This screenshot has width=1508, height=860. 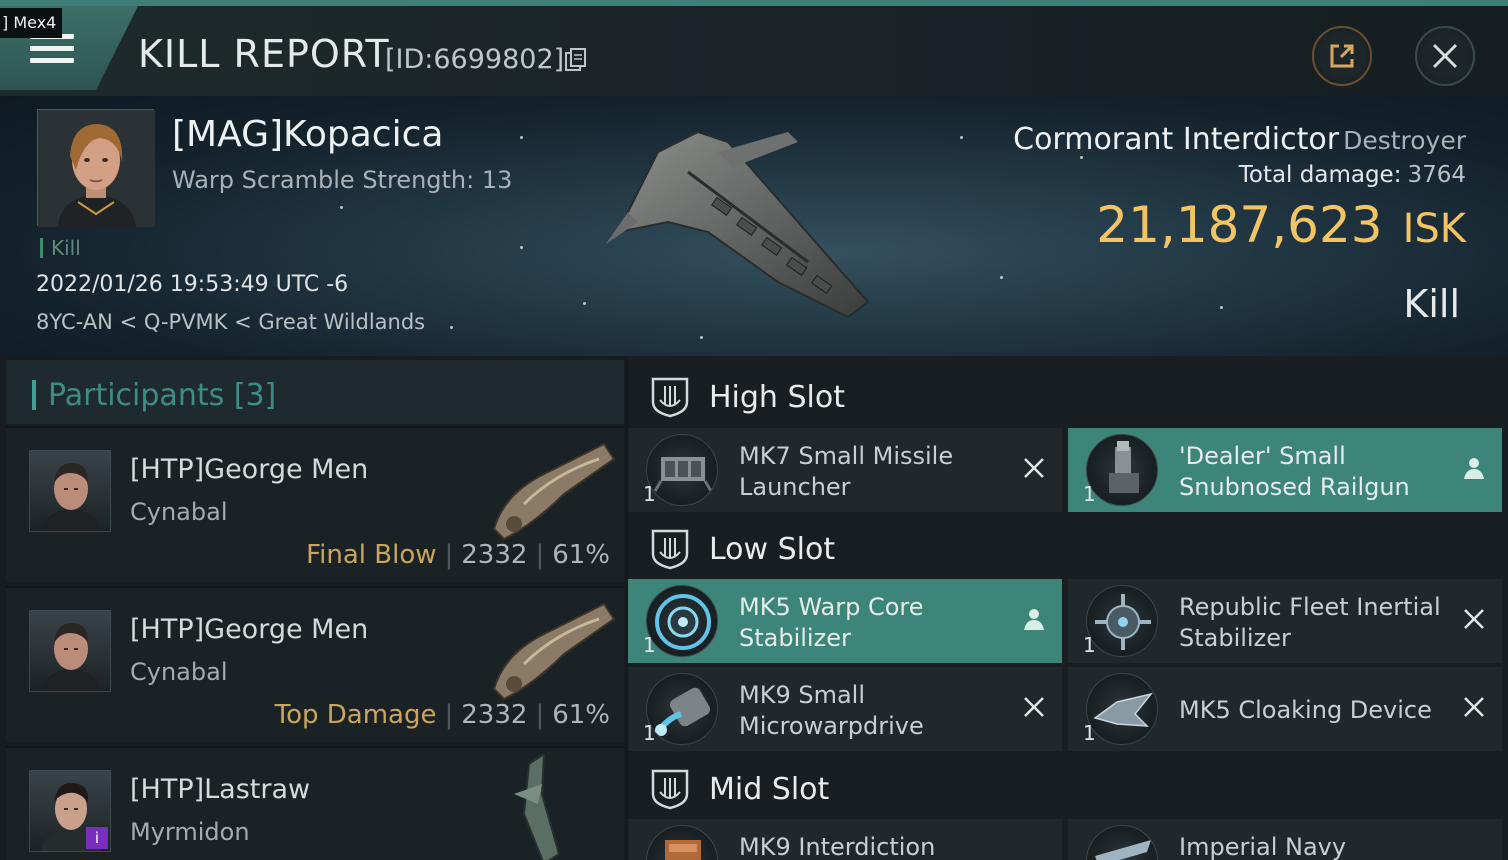 I want to click on kill-result: Kill, so click(x=1431, y=304).